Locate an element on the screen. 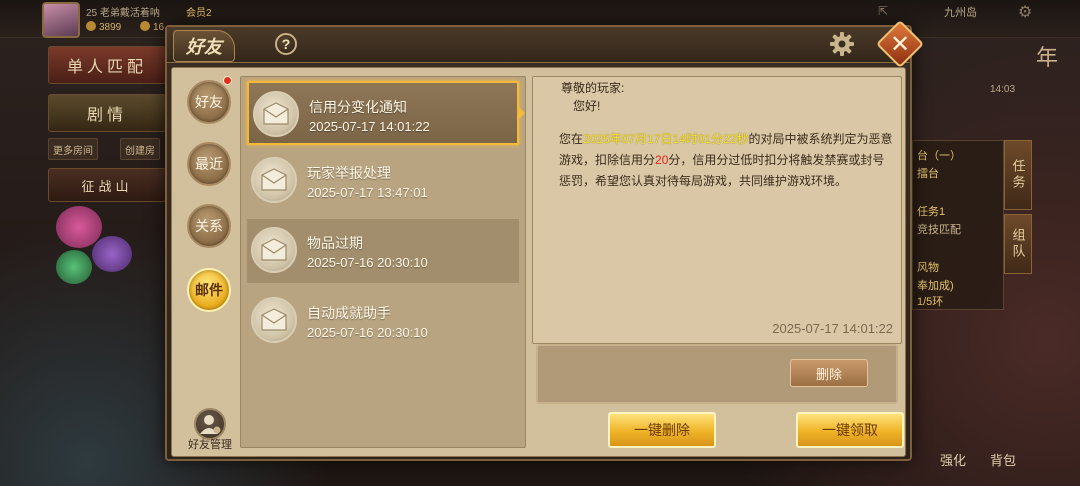  rail-tab-mail: 邮件 is located at coordinates (209, 290).